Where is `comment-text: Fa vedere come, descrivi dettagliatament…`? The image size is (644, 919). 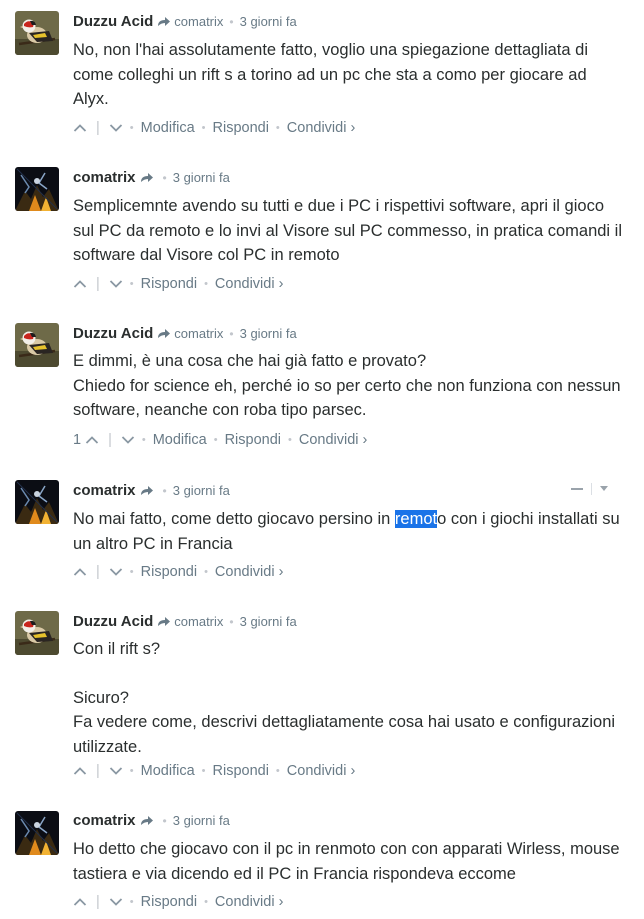 comment-text: Fa vedere come, descrivi dettagliatament… is located at coordinates (344, 734).